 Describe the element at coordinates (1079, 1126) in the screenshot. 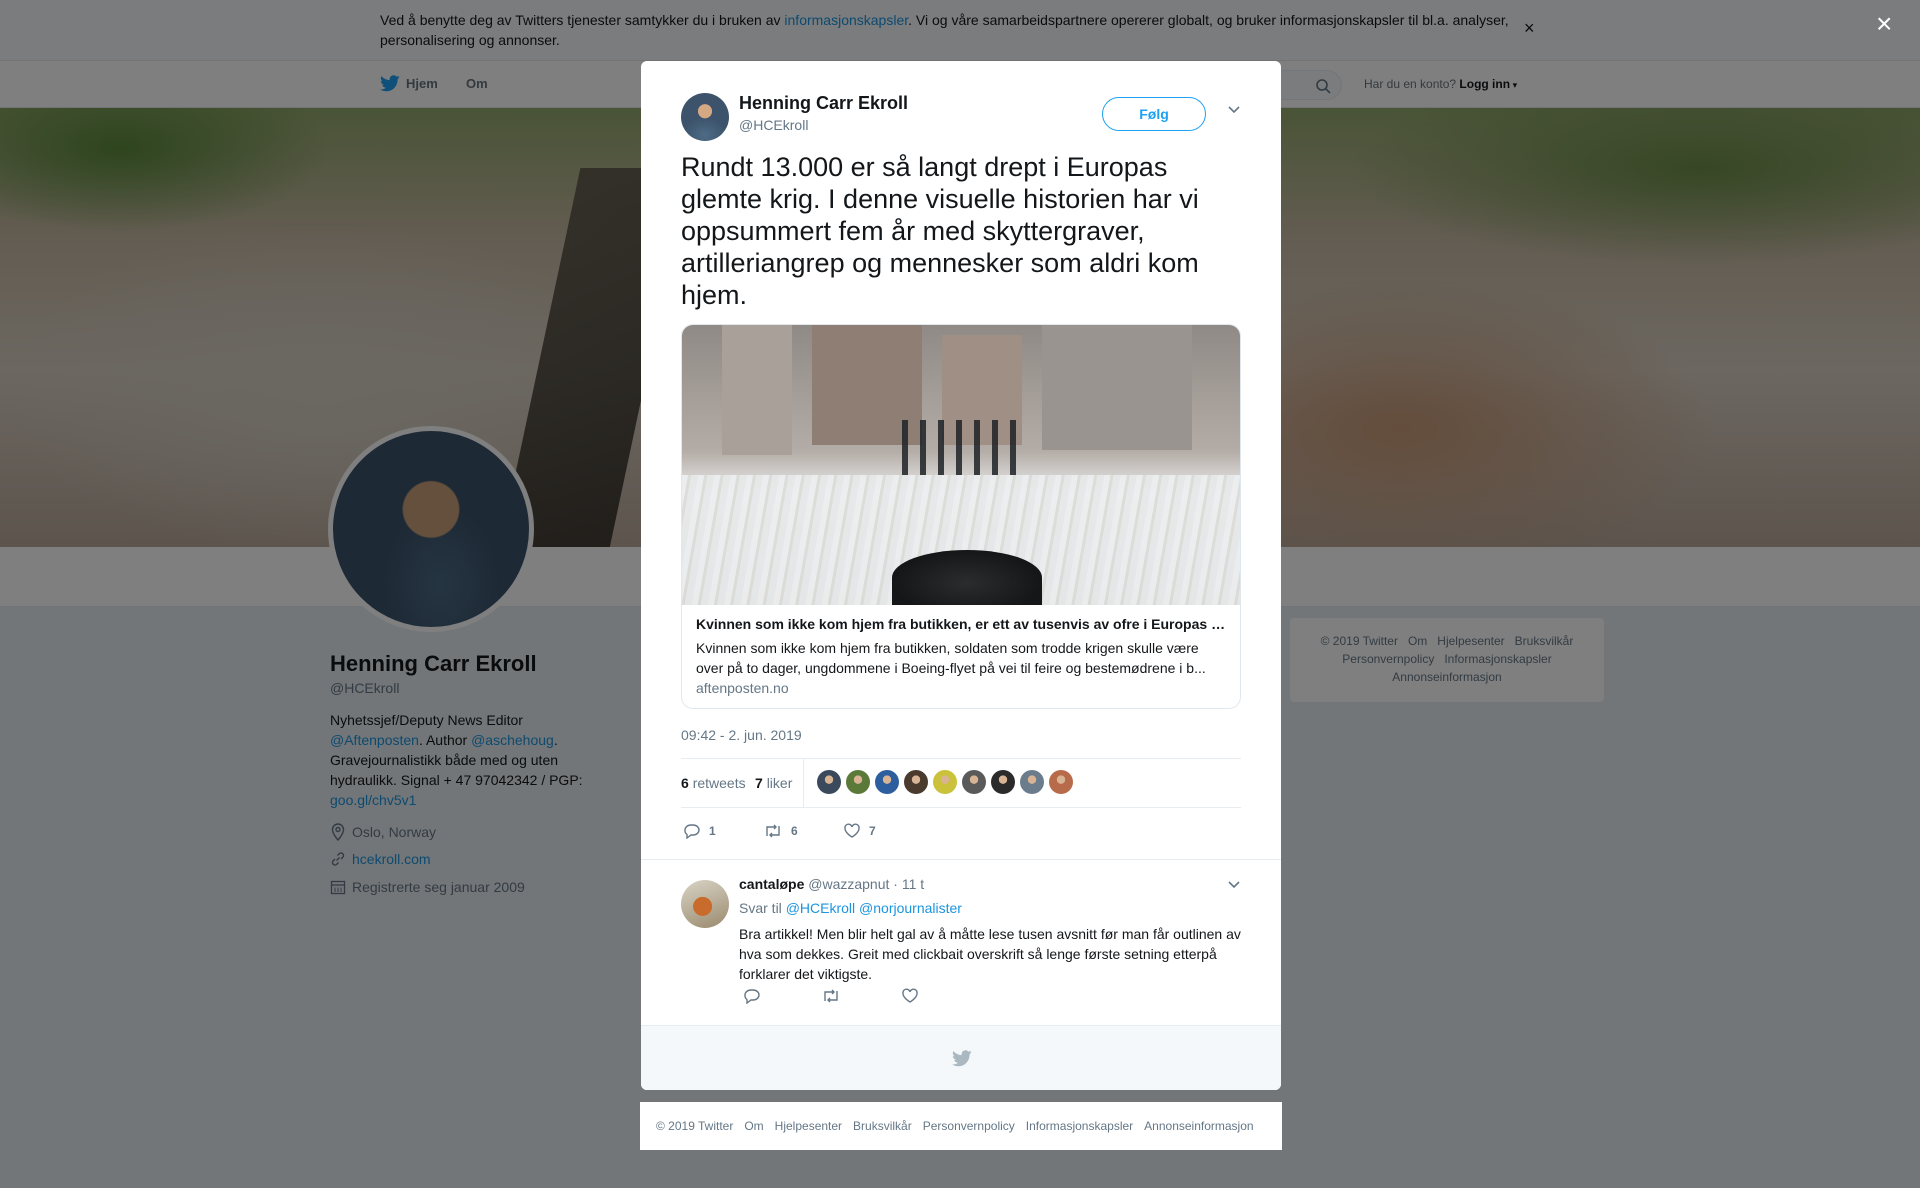

I see `footer-link: Informasjonskapsler` at that location.